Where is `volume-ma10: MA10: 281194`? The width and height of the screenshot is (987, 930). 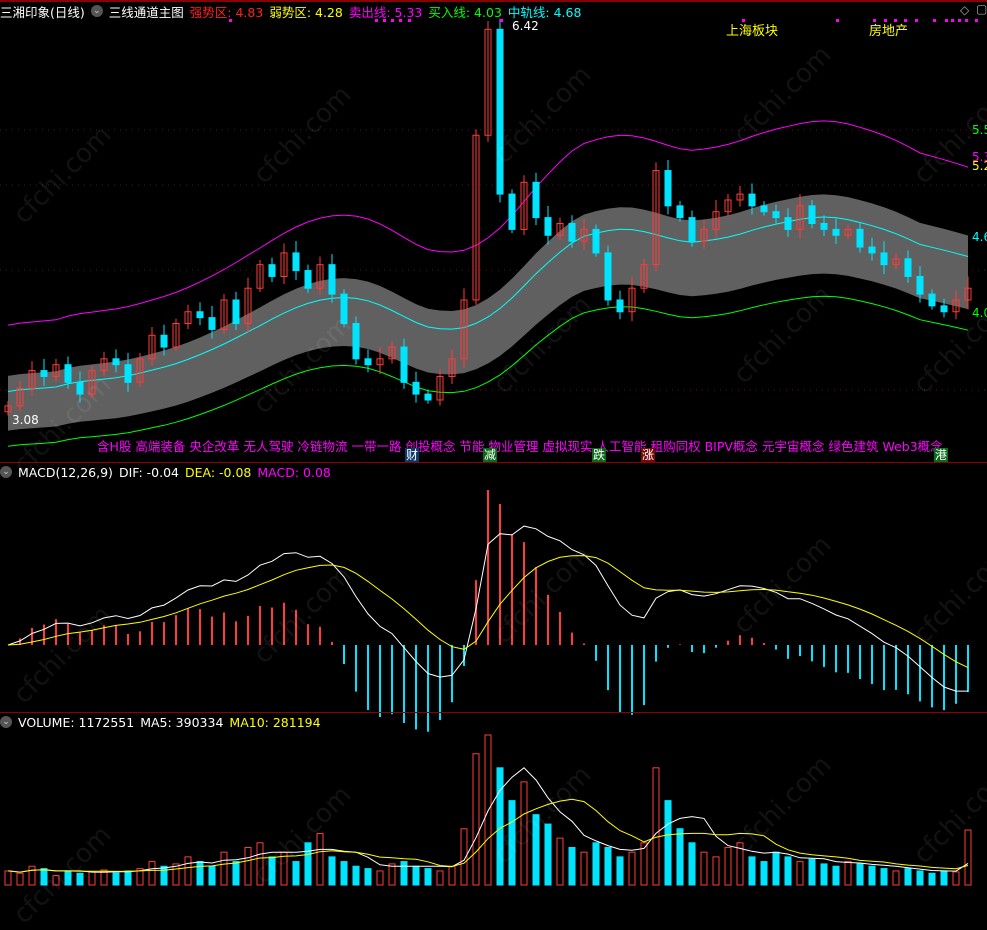
volume-ma10: MA10: 281194 is located at coordinates (275, 722).